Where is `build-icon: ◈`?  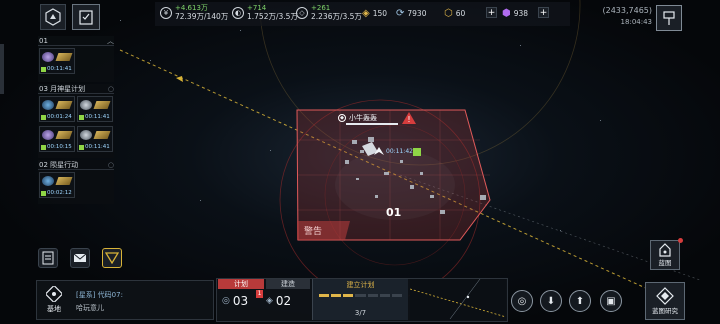 build-icon: ◈ is located at coordinates (269, 301).